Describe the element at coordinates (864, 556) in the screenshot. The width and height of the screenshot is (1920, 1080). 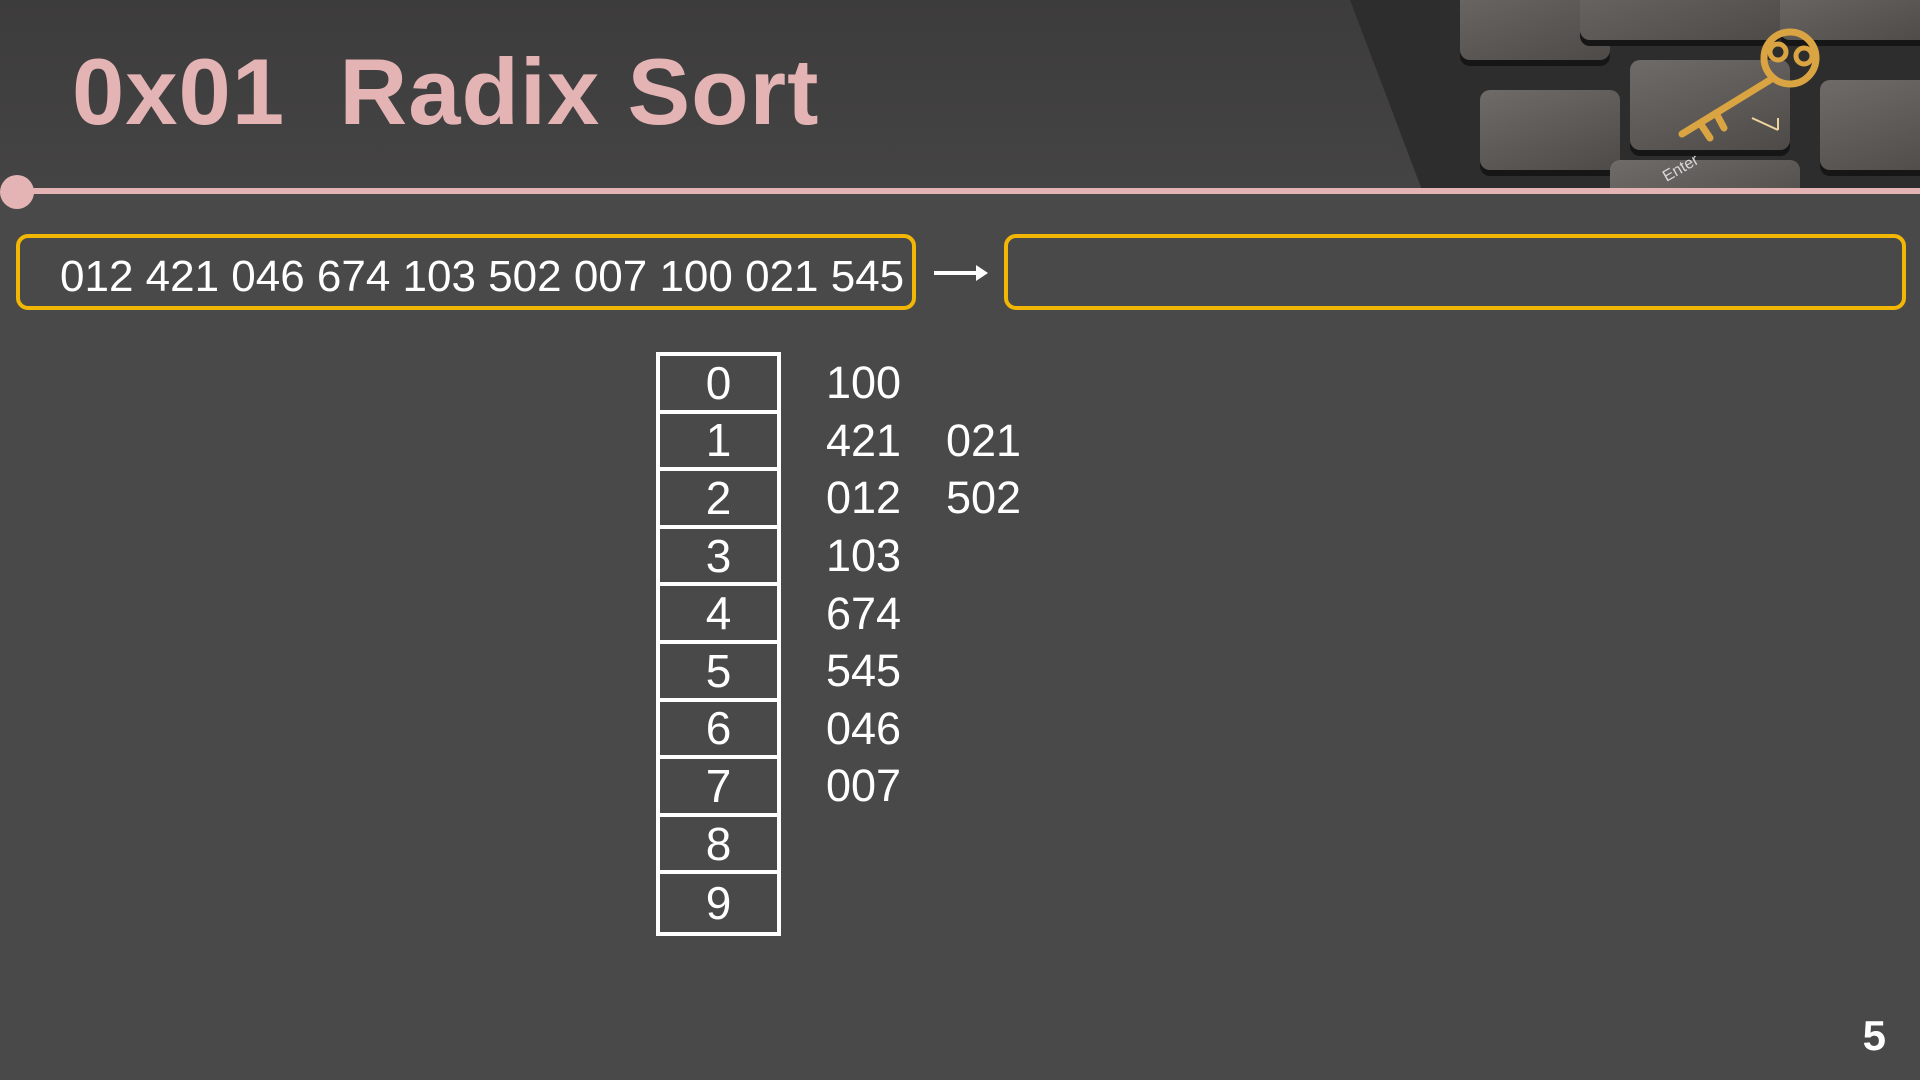
I see `bucket-value: 103` at that location.